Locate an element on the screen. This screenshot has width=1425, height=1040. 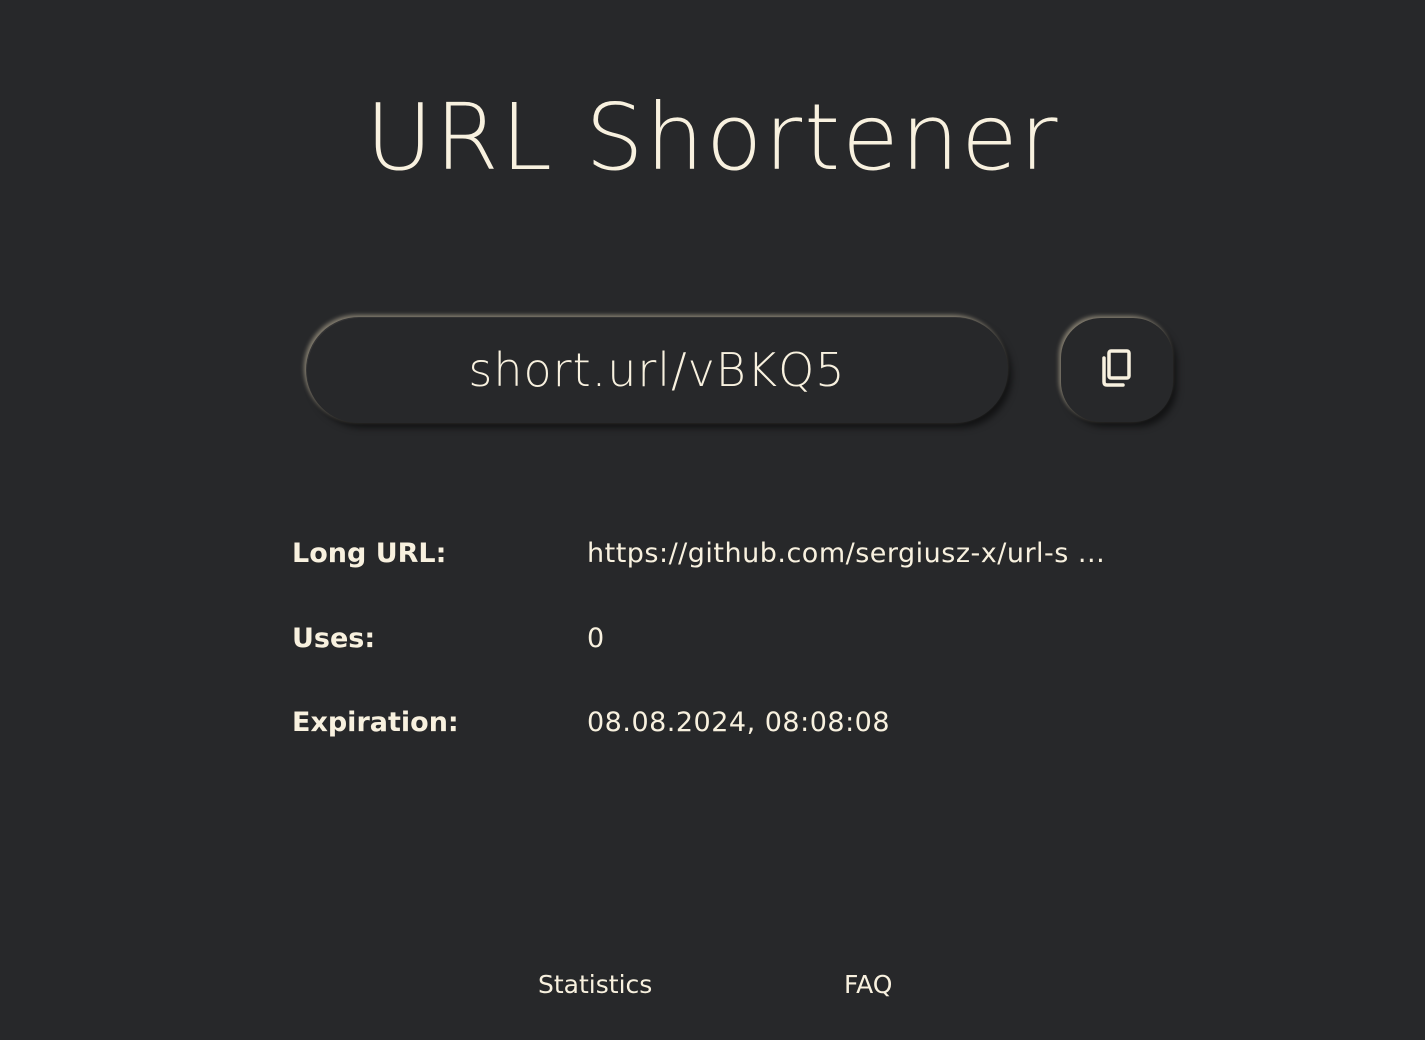
uses-value: 0 is located at coordinates (596, 638).